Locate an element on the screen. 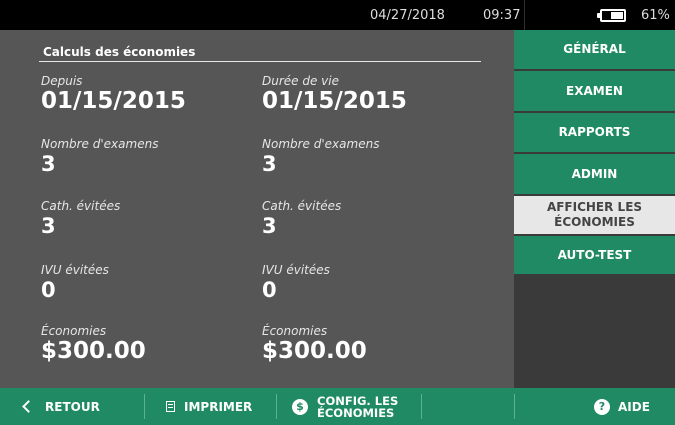 The width and height of the screenshot is (675, 425). stat-label: Depuis is located at coordinates (62, 81).